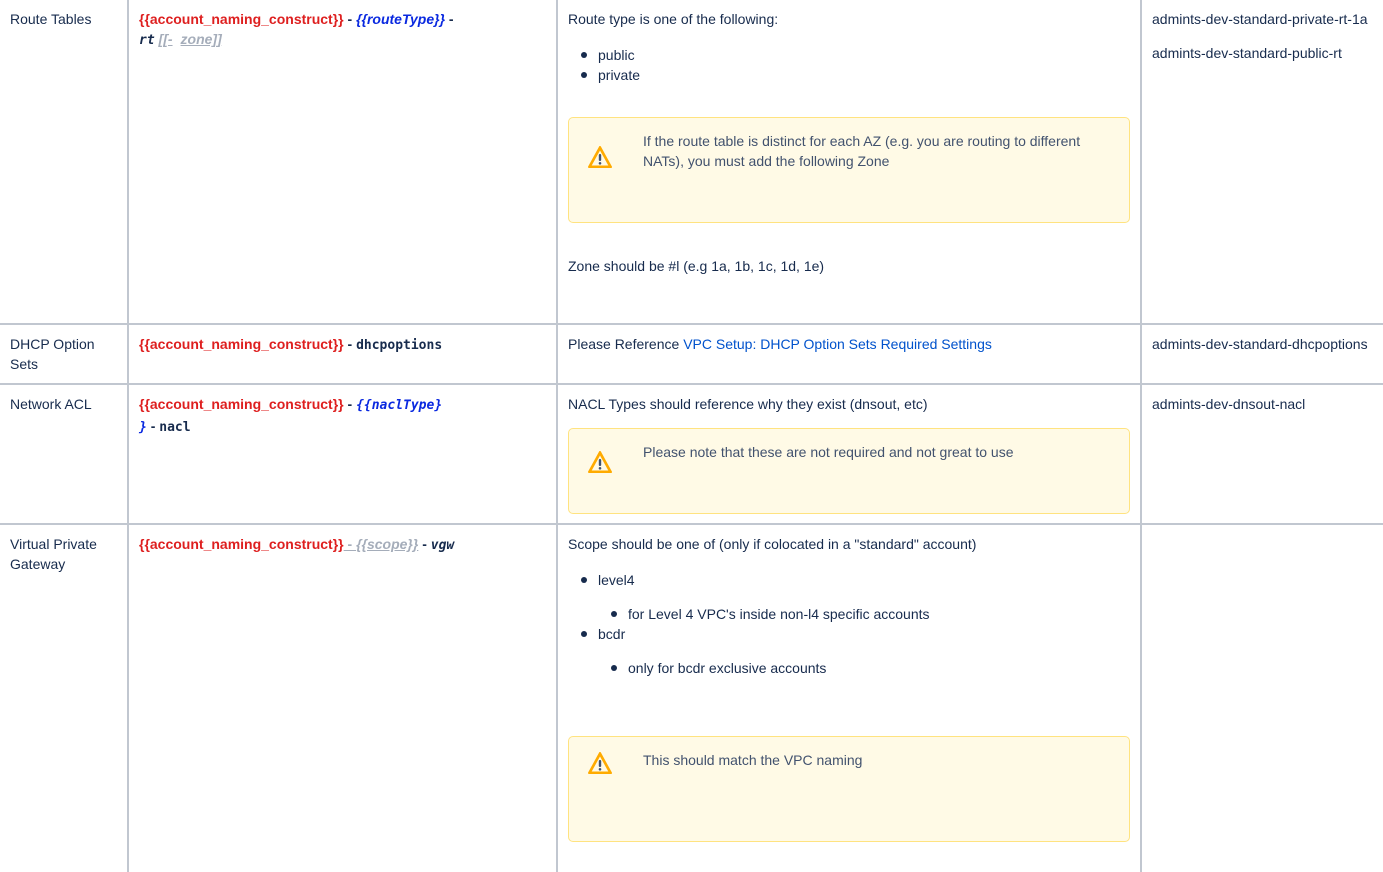  What do you see at coordinates (870, 668) in the screenshot?
I see `list-item: only for bcdr exclusive accounts` at bounding box center [870, 668].